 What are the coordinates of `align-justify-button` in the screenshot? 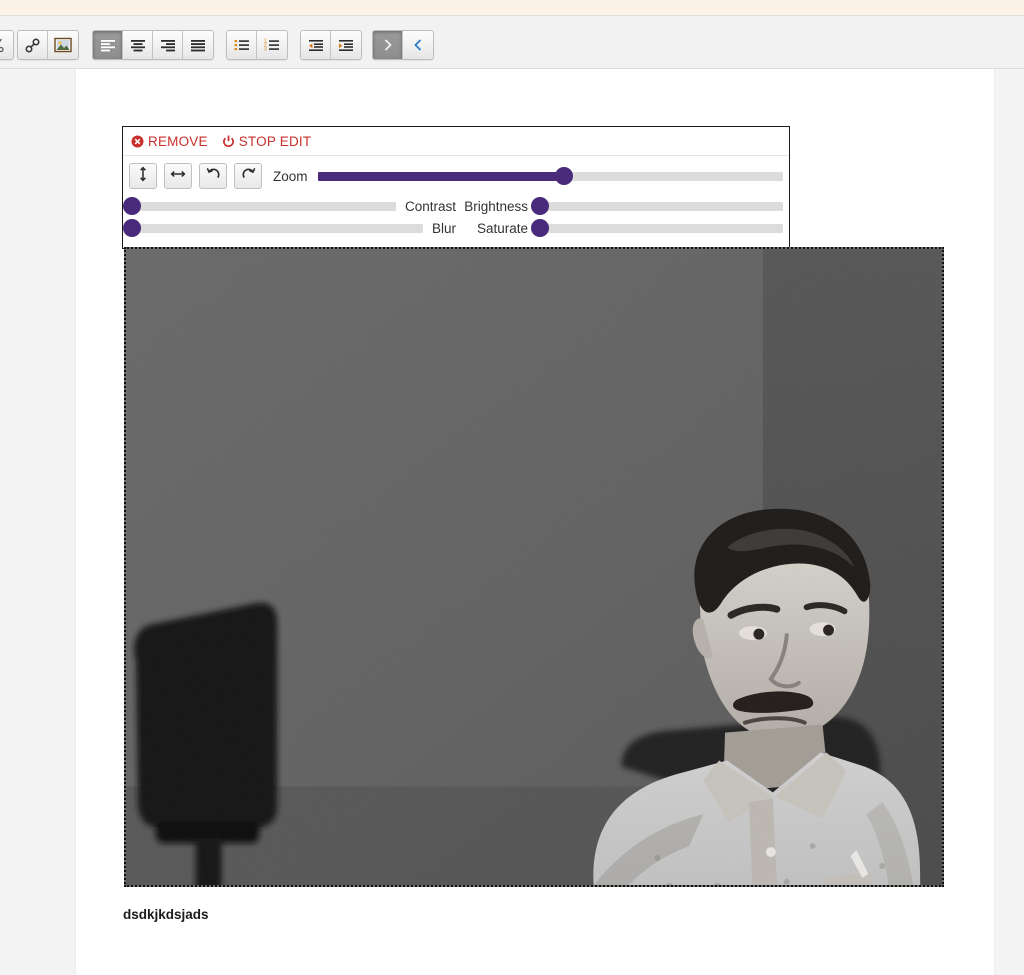 It's located at (198, 45).